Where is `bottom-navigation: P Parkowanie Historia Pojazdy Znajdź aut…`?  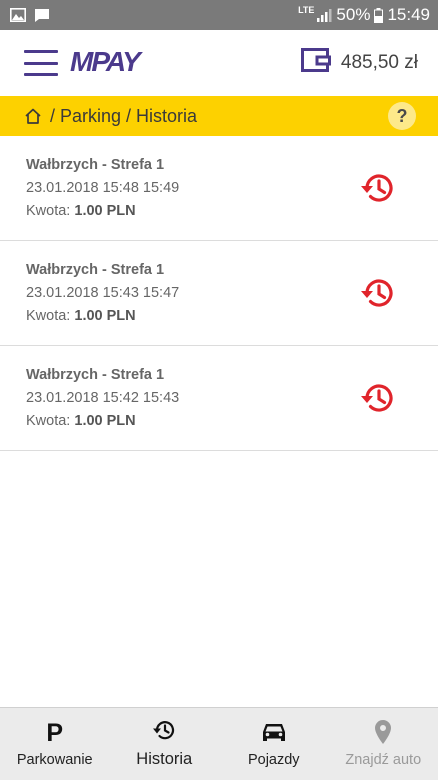 bottom-navigation: P Parkowanie Historia Pojazdy Znajdź aut… is located at coordinates (219, 743).